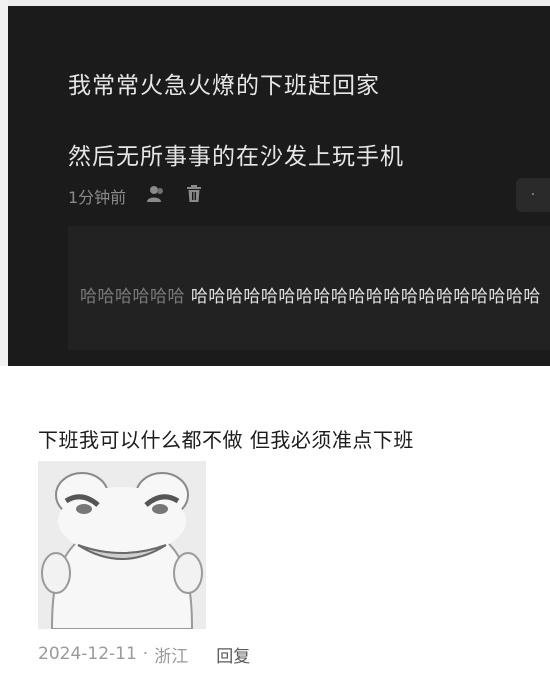 The width and height of the screenshot is (550, 683). What do you see at coordinates (171, 656) in the screenshot?
I see `comment-location: 浙江` at bounding box center [171, 656].